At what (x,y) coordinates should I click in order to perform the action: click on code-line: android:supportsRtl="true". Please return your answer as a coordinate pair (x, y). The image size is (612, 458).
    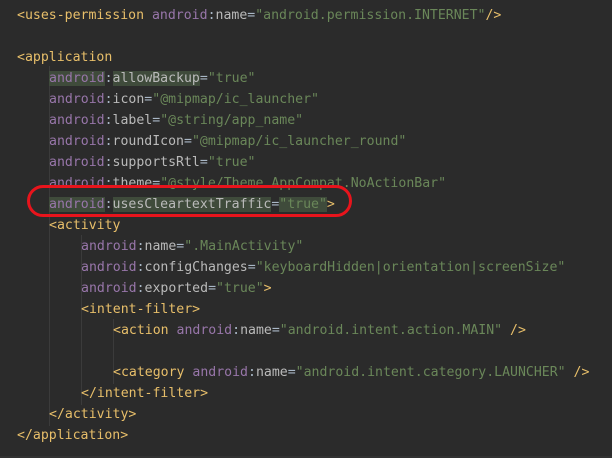
    Looking at the image, I should click on (152, 162).